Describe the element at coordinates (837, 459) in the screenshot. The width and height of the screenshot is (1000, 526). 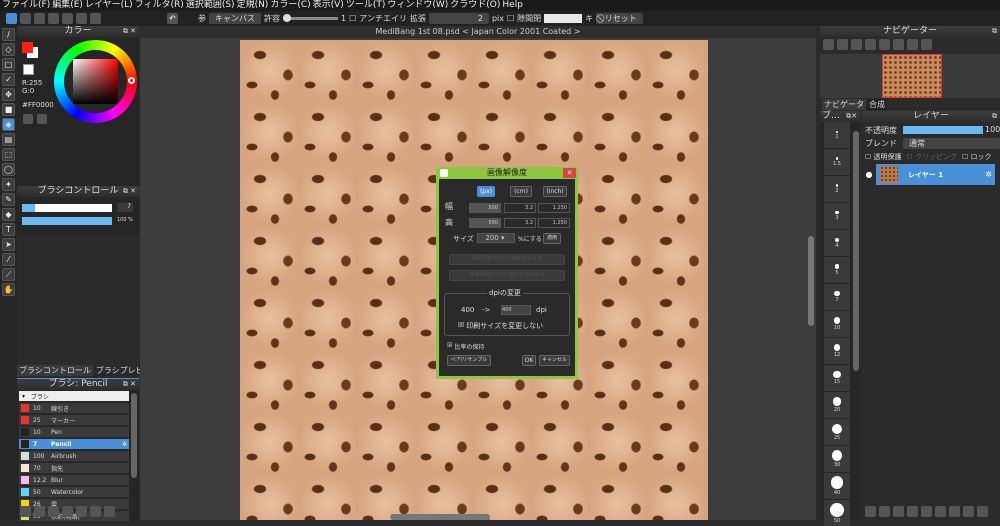
I see `brush-size-item: 30` at that location.